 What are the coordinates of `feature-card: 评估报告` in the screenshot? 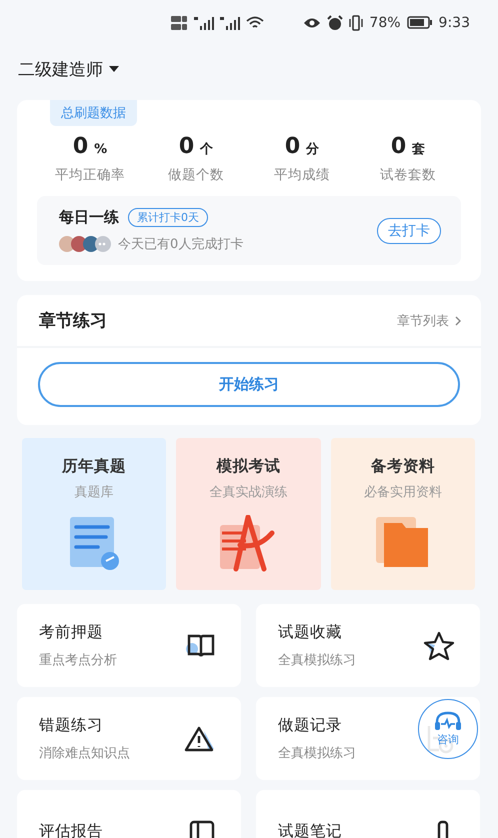 It's located at (129, 814).